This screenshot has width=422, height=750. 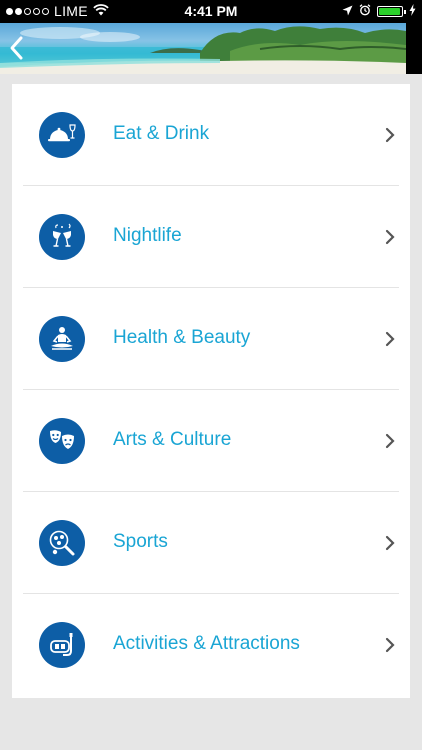 What do you see at coordinates (62, 135) in the screenshot?
I see `dining-icon` at bounding box center [62, 135].